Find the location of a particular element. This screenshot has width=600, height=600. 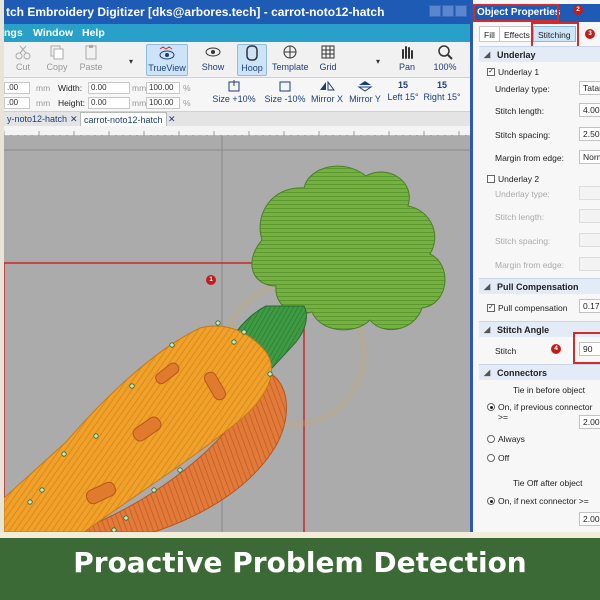

height-label: Height: is located at coordinates (71, 103).